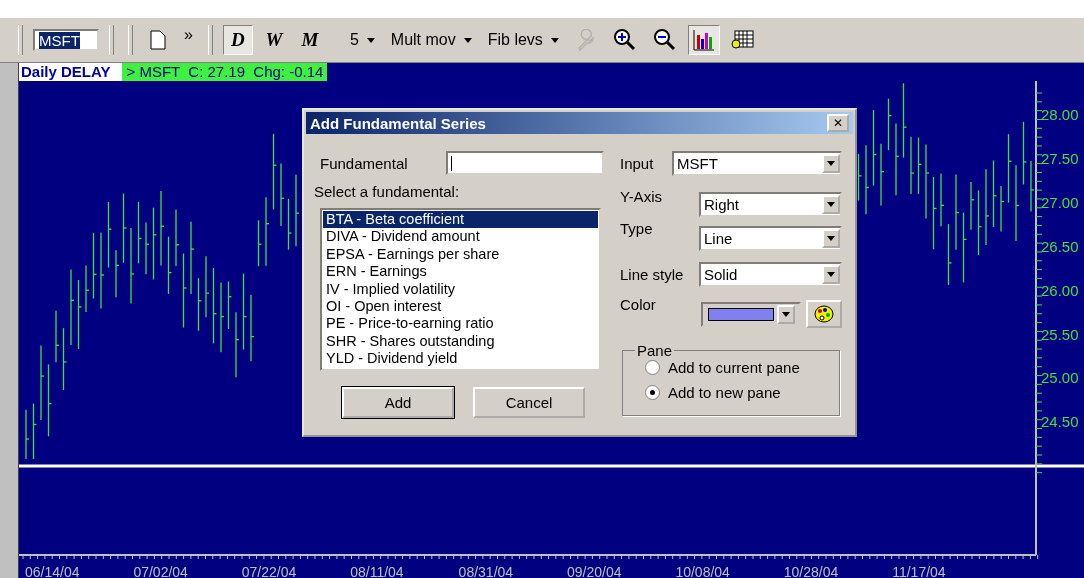  I want to click on default-button: Add, so click(398, 402).